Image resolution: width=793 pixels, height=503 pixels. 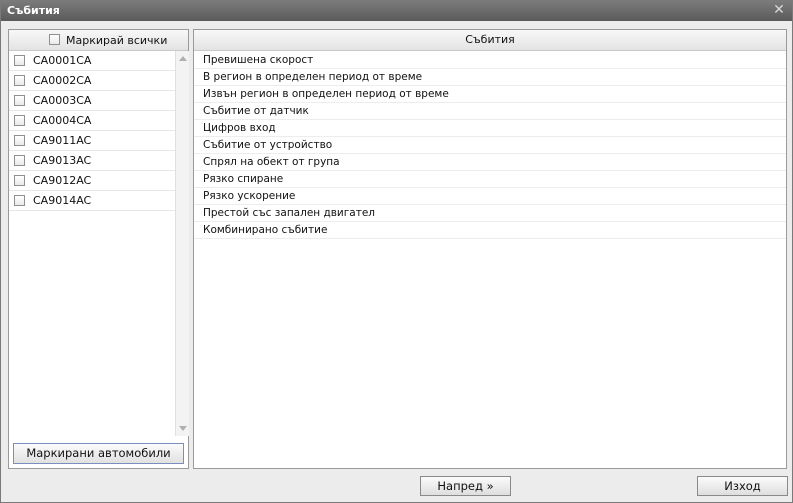 I want to click on vehicle-item: CA0003CA, so click(x=92, y=101).